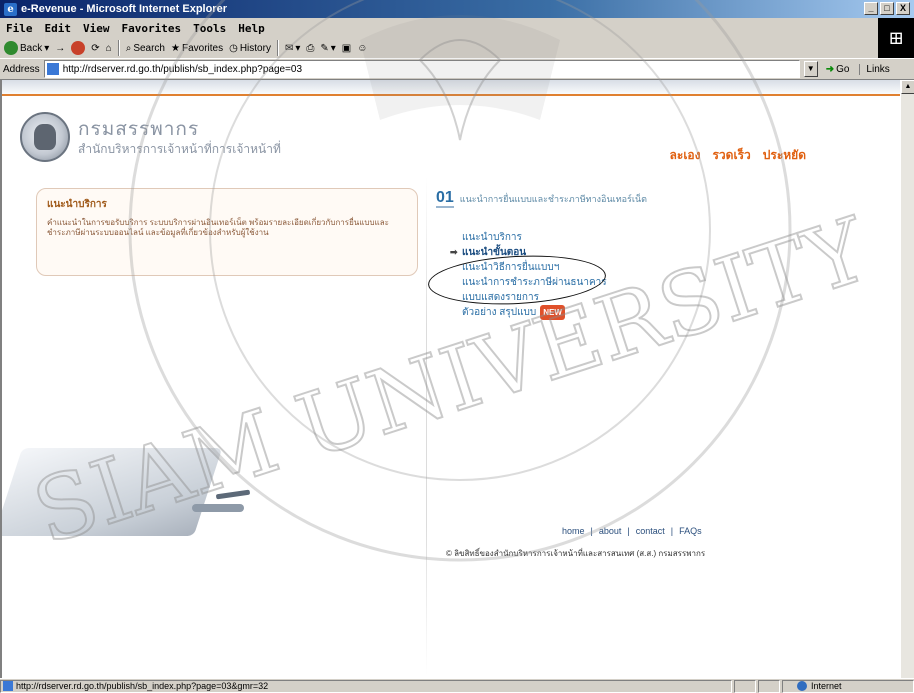  What do you see at coordinates (11, 48) in the screenshot?
I see `back-arrow-icon` at bounding box center [11, 48].